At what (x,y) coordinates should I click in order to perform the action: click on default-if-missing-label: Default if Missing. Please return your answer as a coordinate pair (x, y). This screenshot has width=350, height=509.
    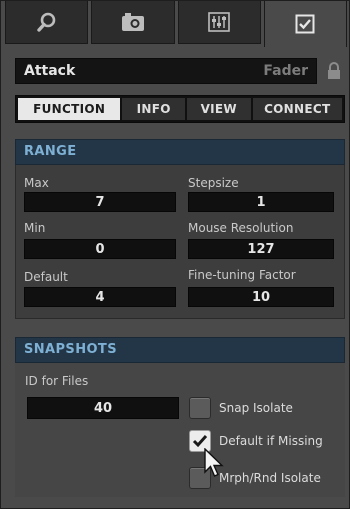
    Looking at the image, I should click on (271, 441).